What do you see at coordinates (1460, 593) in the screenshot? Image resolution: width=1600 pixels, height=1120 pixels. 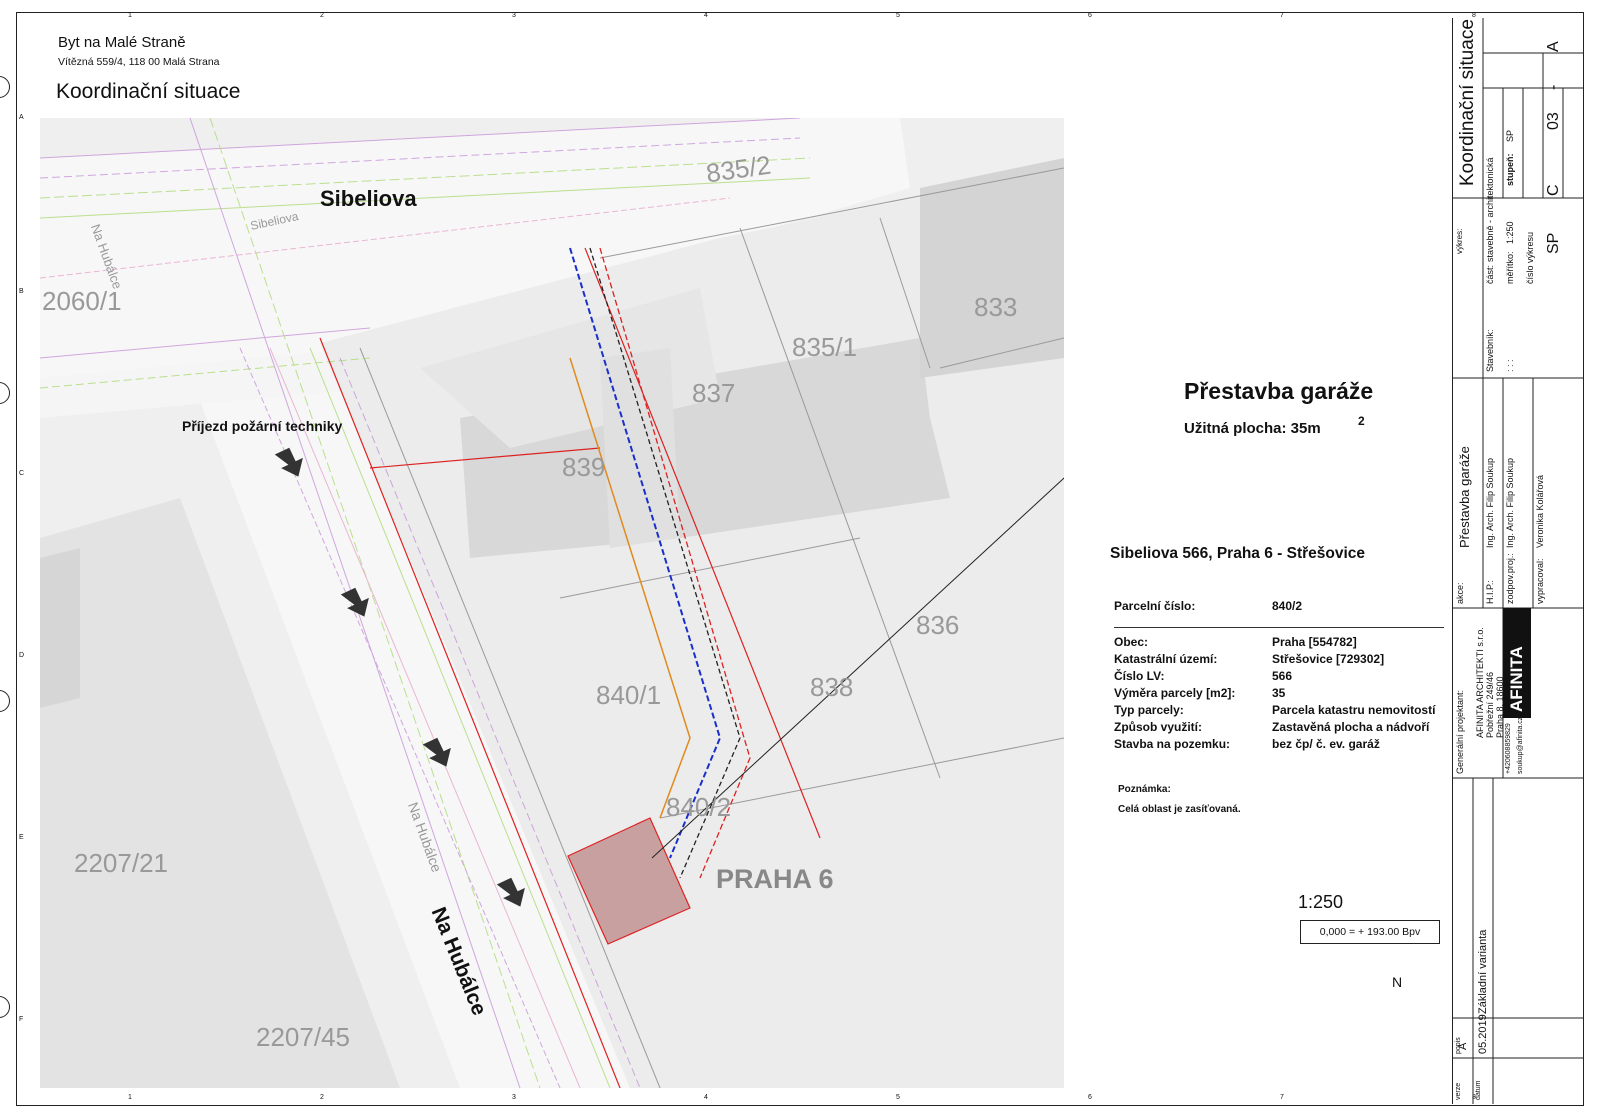 I see `tb-akce-label: akce:` at bounding box center [1460, 593].